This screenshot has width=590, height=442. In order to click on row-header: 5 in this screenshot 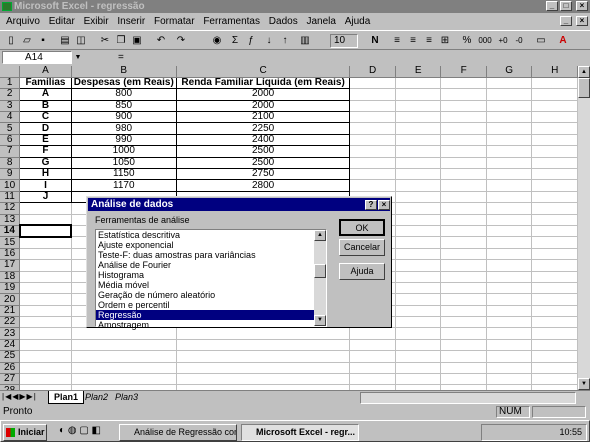, I will do `click(10, 128)`.